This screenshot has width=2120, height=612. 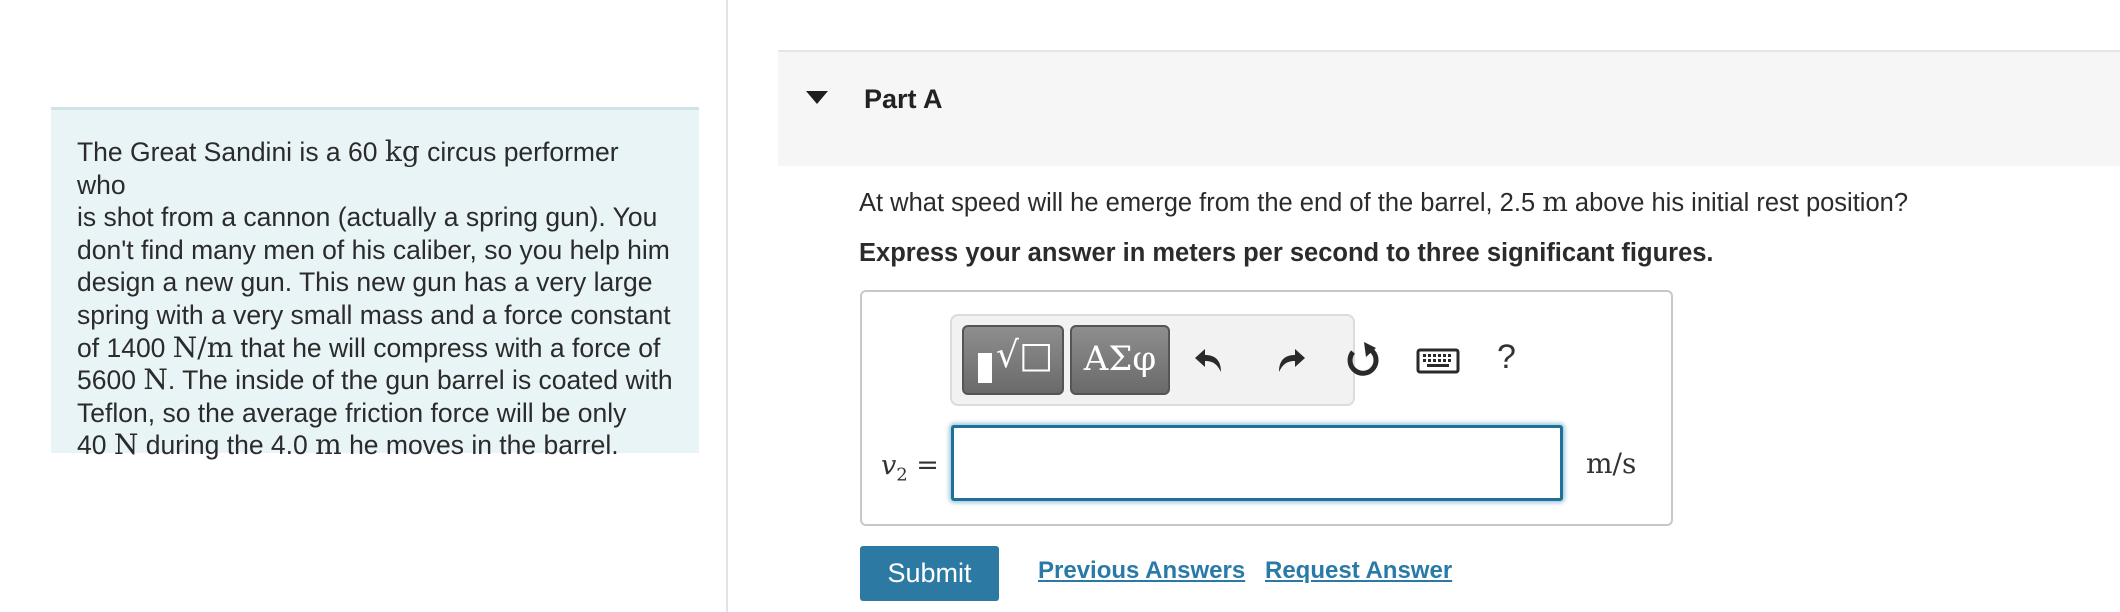 I want to click on collapse-caret-icon, so click(x=817, y=97).